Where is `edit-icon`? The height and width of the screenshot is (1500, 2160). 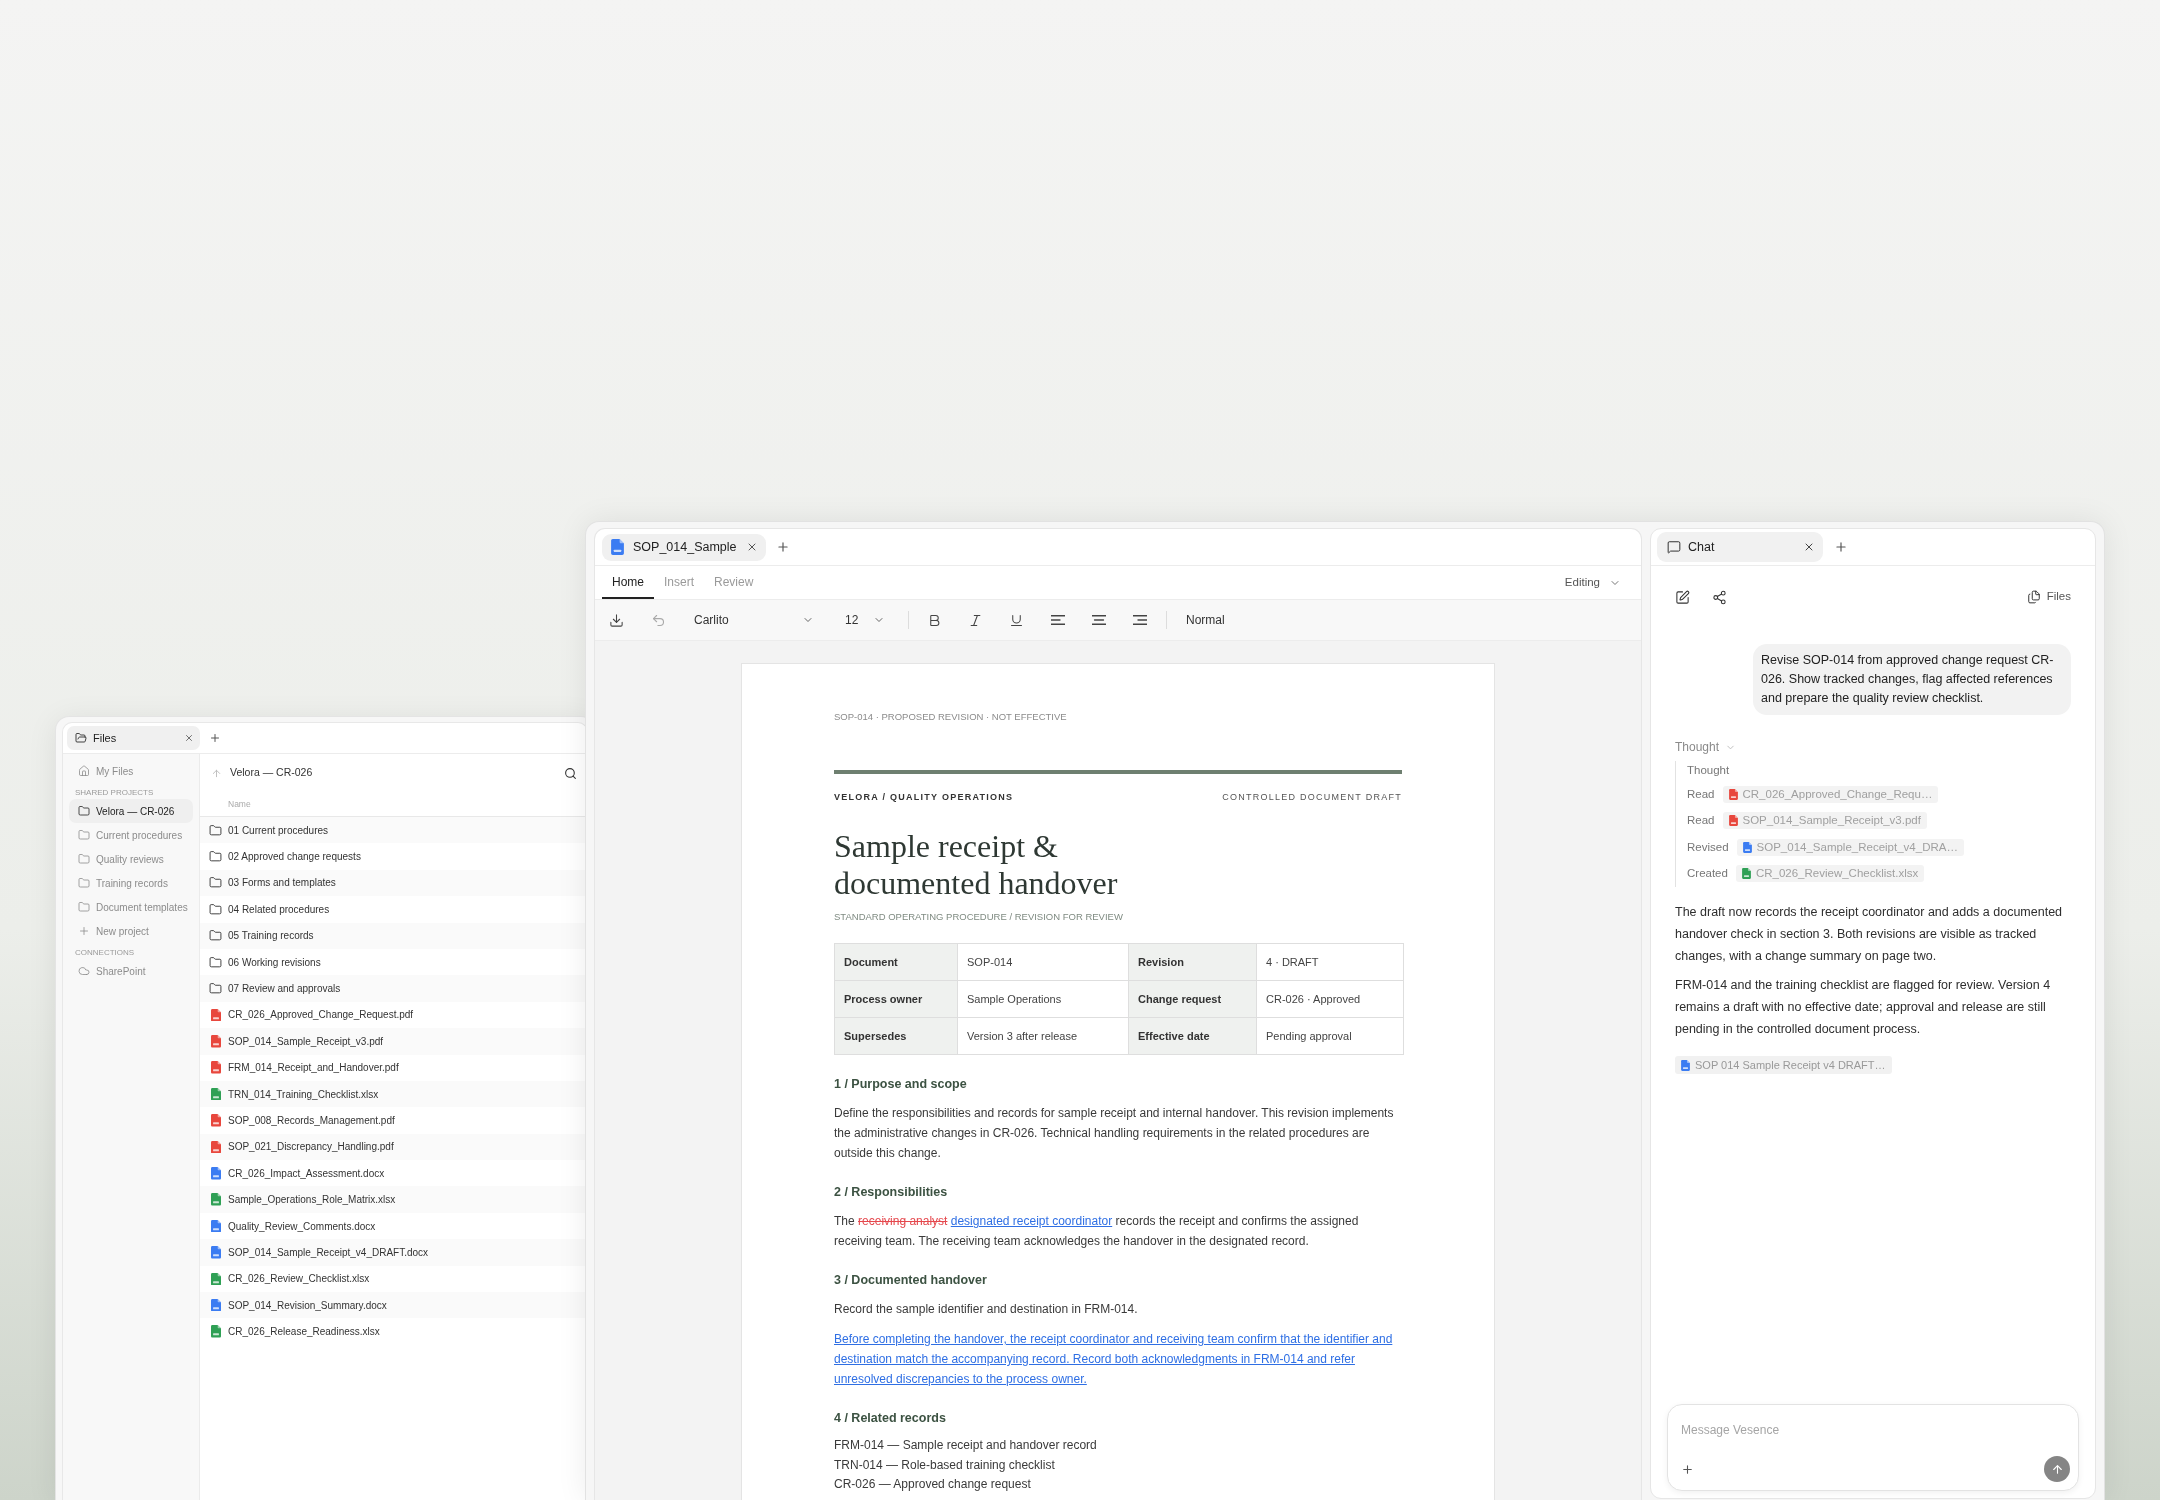
edit-icon is located at coordinates (1682, 597).